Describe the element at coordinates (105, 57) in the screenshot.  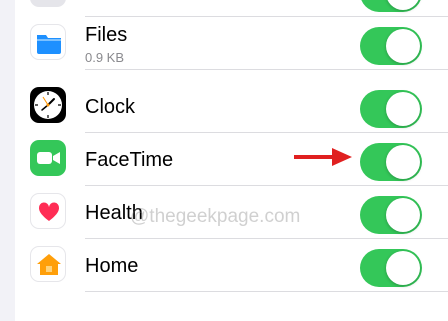
I see `files-size: 0.9 KB` at that location.